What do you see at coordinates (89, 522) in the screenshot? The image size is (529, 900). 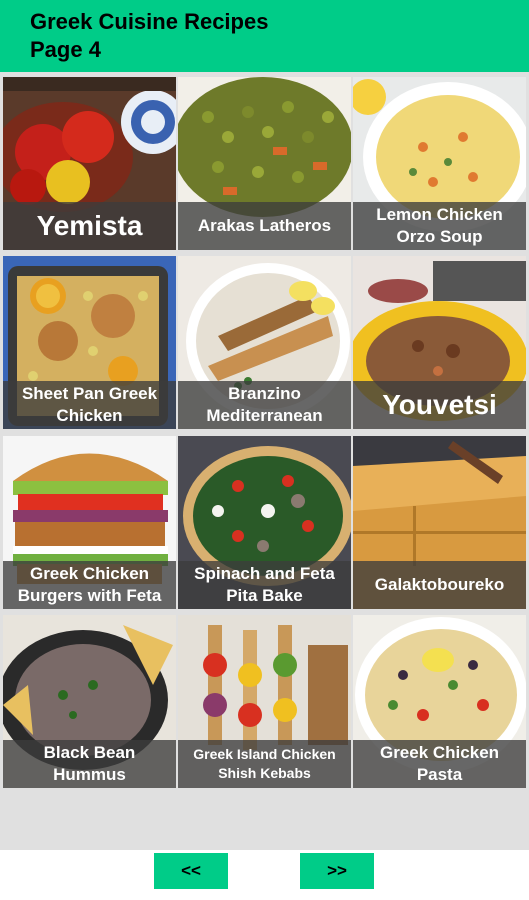 I see `recipe-tile-greek-chicken-burgers: Greek Chicken Burgers with Feta` at bounding box center [89, 522].